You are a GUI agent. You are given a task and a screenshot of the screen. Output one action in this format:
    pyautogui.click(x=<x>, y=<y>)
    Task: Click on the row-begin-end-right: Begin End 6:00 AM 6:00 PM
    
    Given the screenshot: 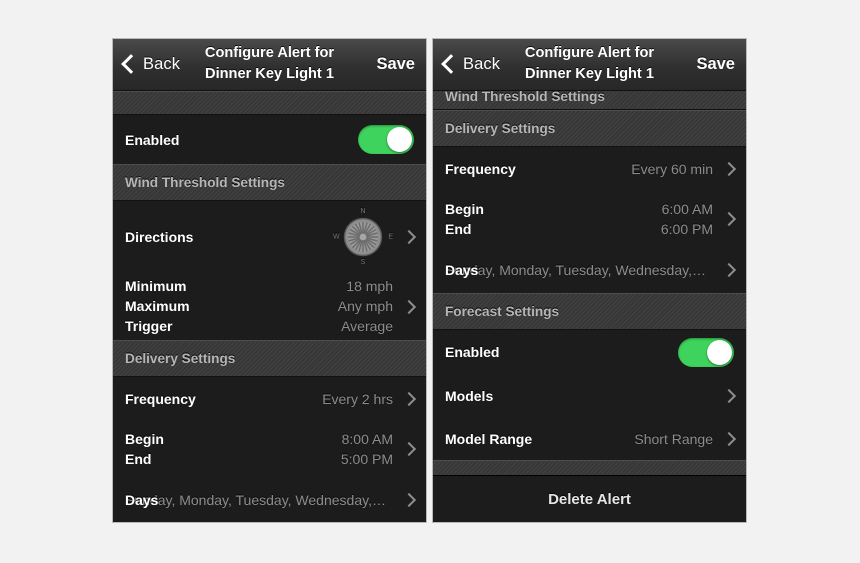 What is the action you would take?
    pyautogui.click(x=589, y=219)
    